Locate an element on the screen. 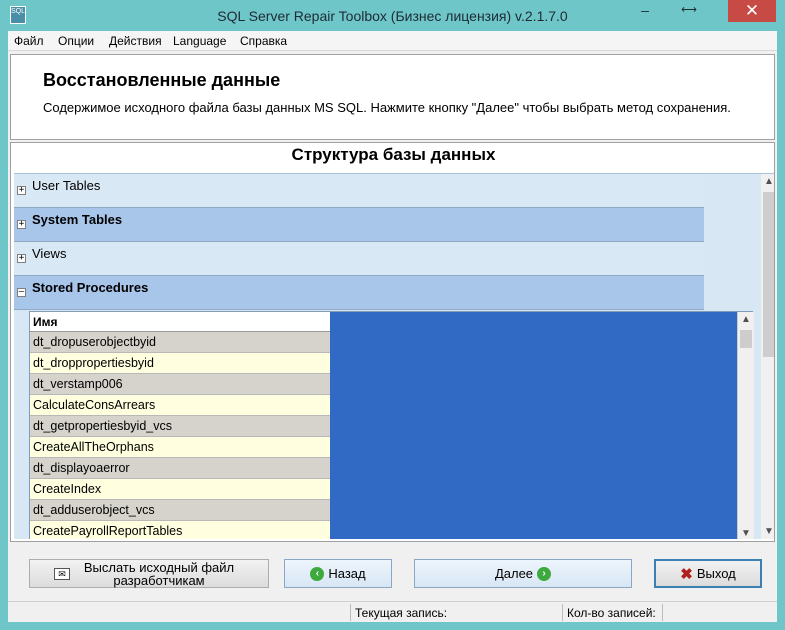  table-row: CalculateConsArrears is located at coordinates (180, 405).